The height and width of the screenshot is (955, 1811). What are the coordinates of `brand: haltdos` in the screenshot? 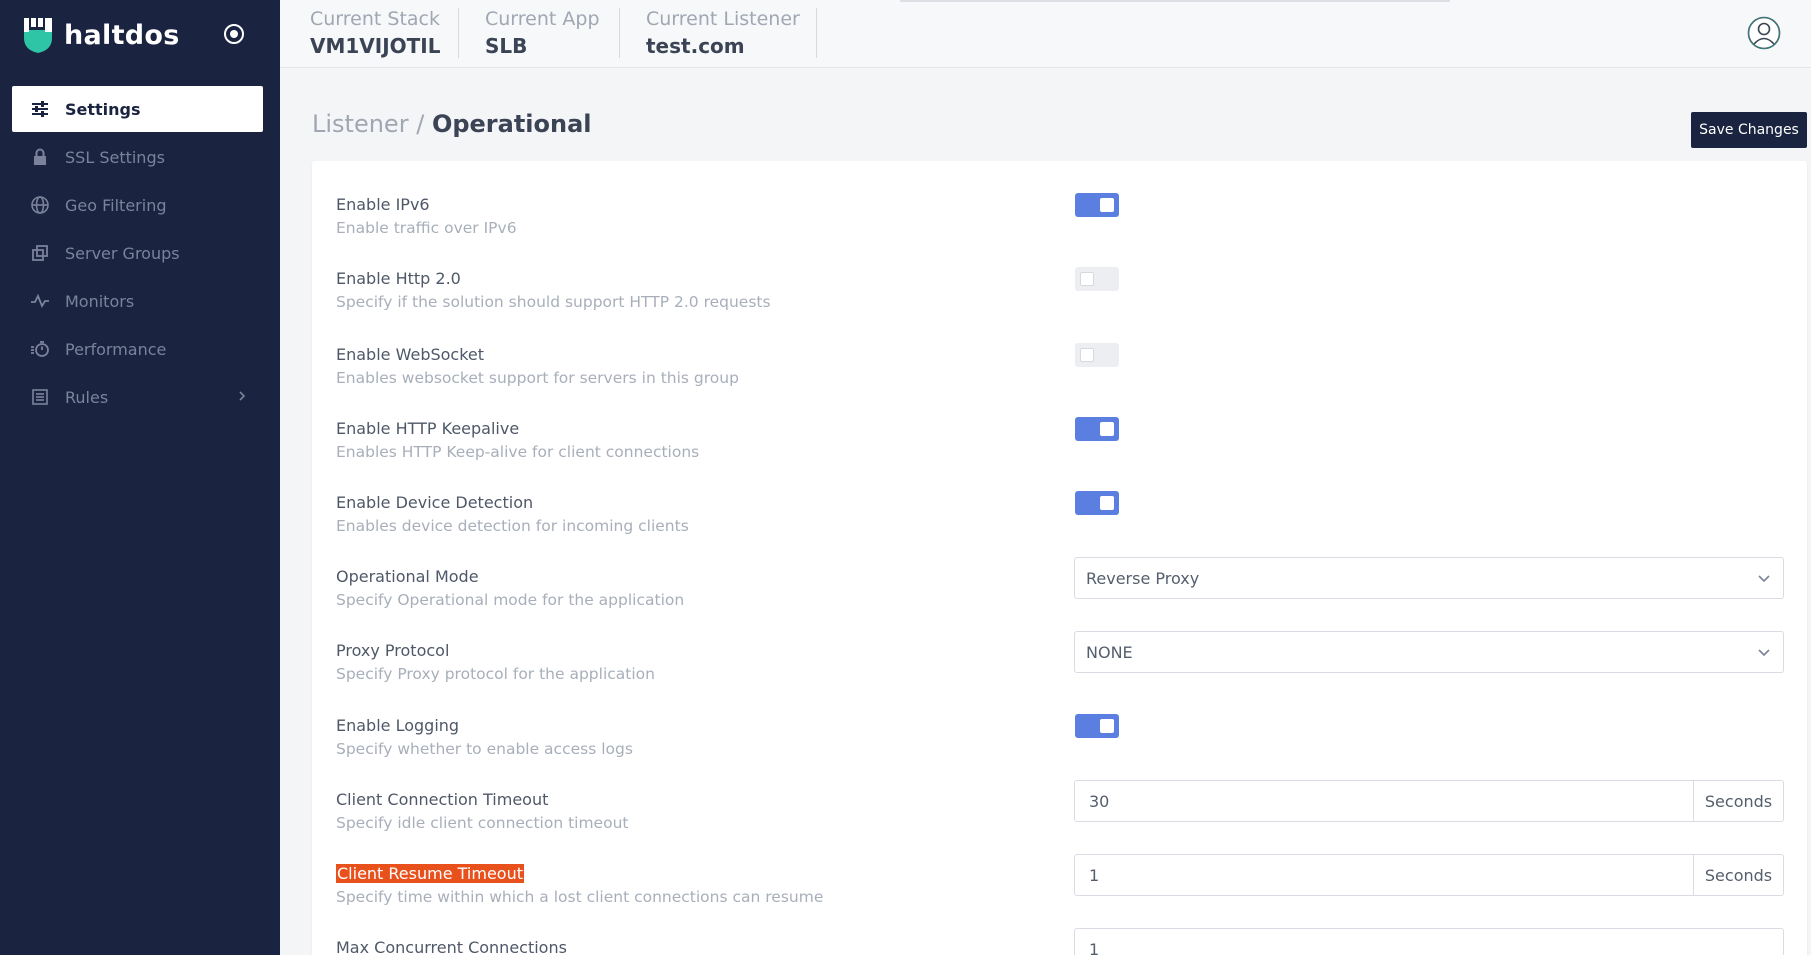 It's located at (101, 35).